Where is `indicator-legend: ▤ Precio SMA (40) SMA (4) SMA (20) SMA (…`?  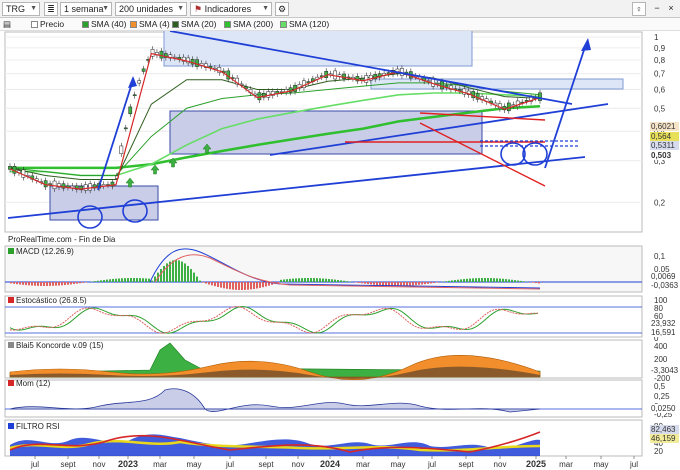 indicator-legend: ▤ Precio SMA (40) SMA (4) SMA (20) SMA (… is located at coordinates (340, 24).